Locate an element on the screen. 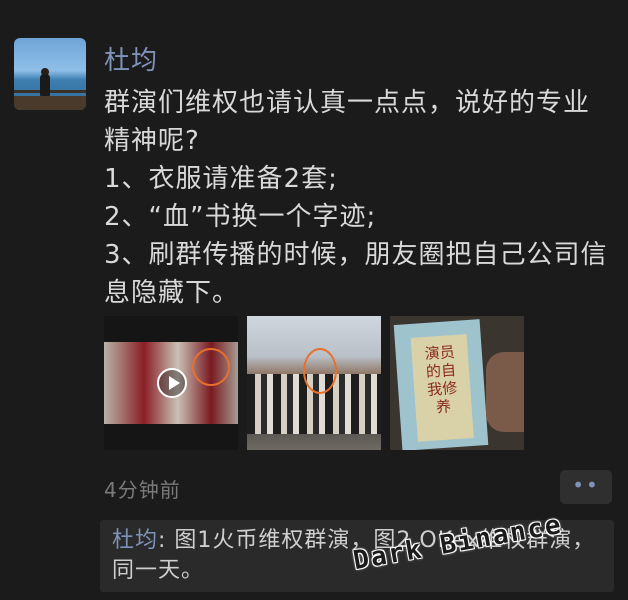  book-cover: 演员的自我修养 is located at coordinates (441, 384).